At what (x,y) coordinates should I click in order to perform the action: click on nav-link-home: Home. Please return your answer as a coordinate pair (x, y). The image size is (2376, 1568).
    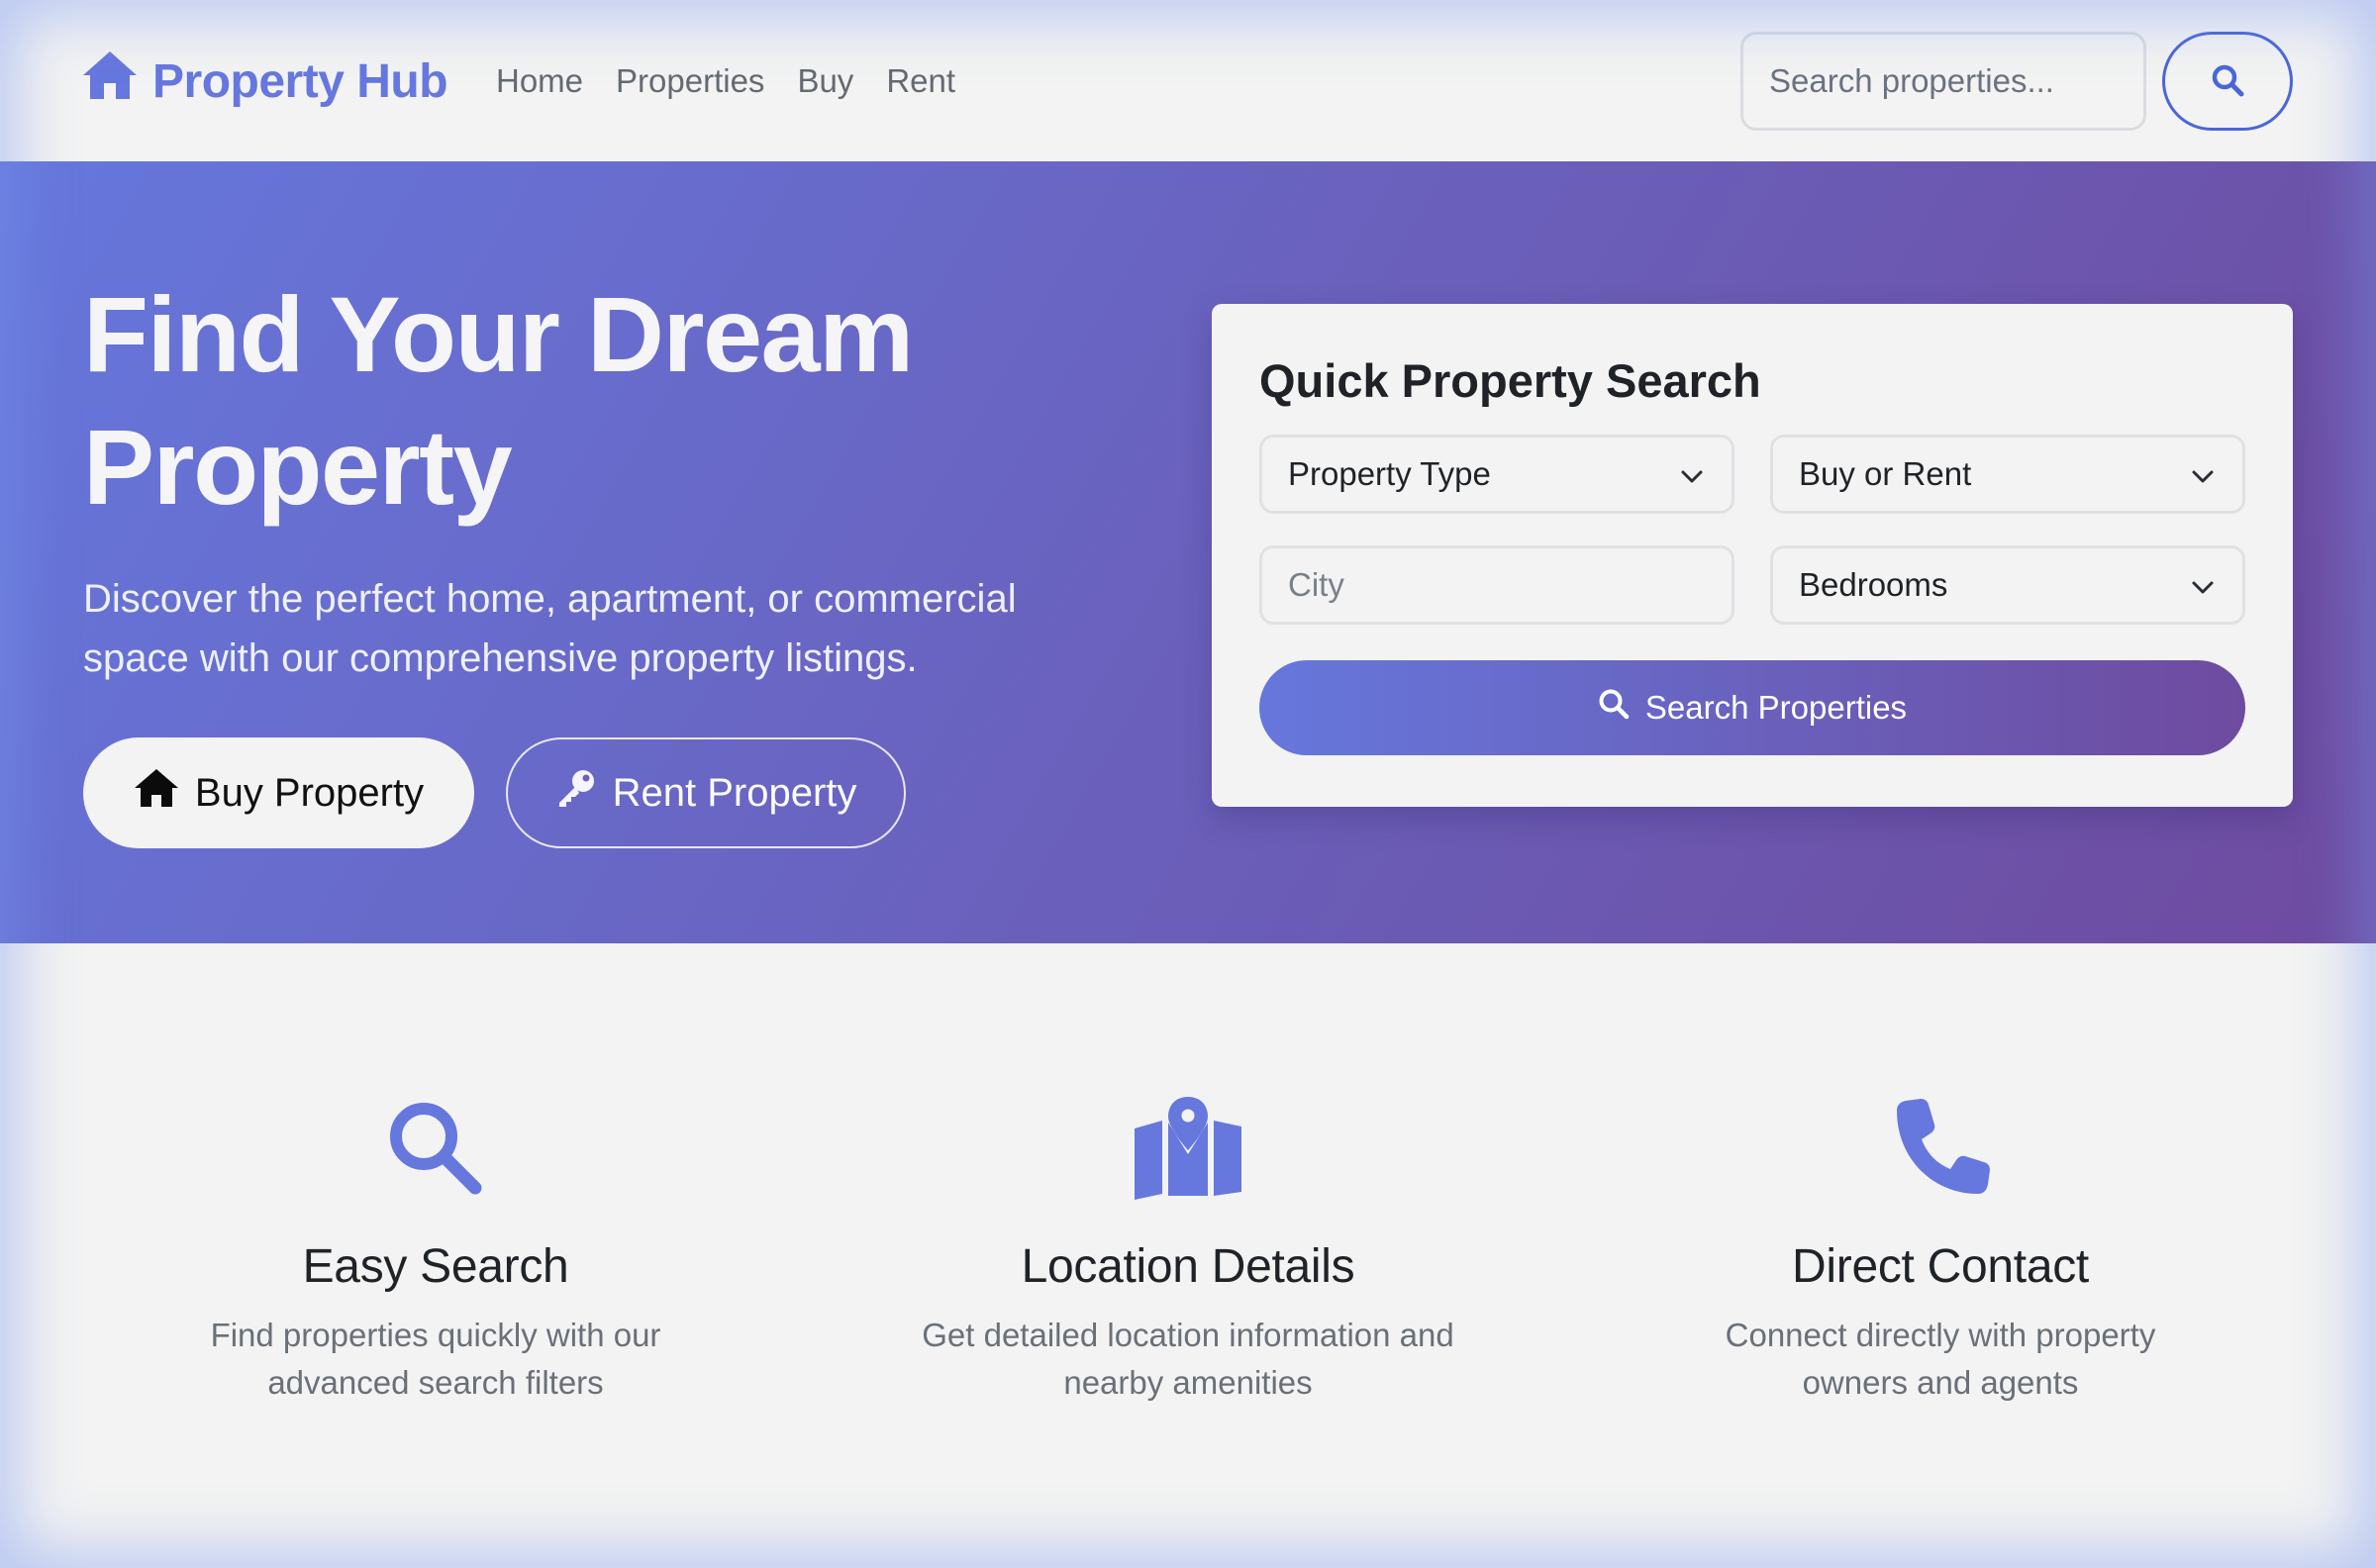
    Looking at the image, I should click on (540, 81).